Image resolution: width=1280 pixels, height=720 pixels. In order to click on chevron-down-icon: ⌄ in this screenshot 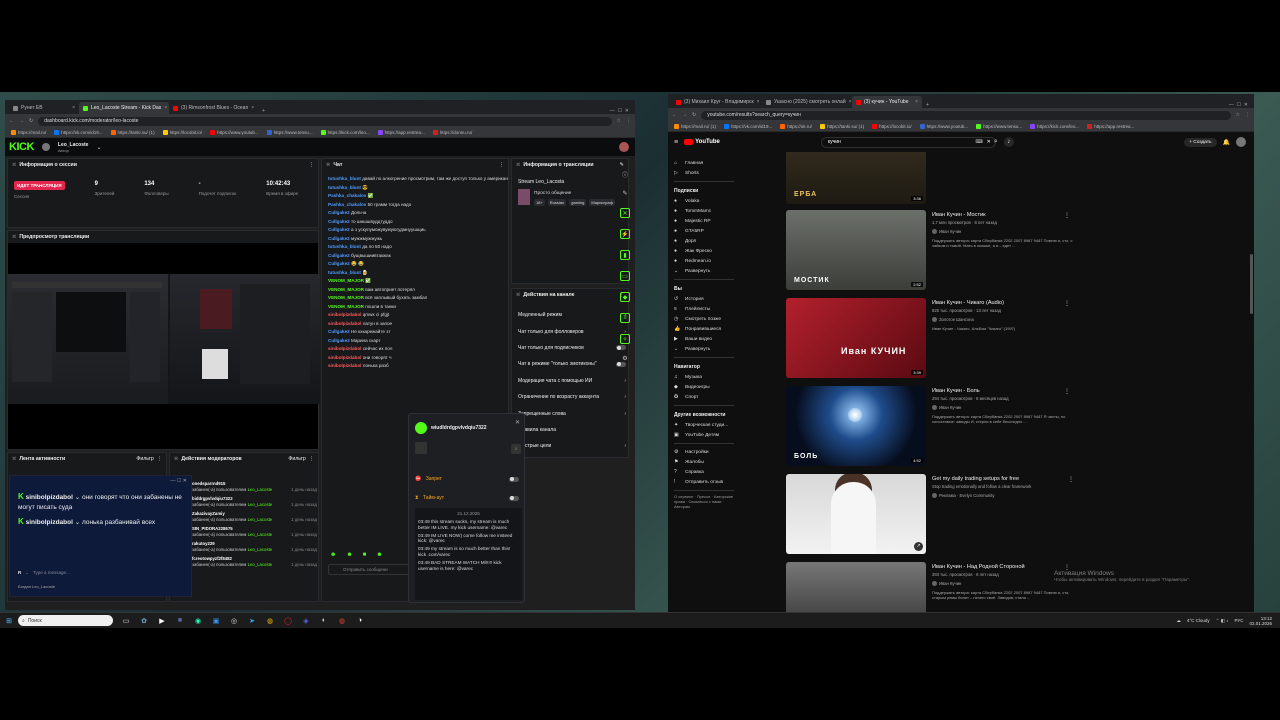, I will do `click(98, 147)`.